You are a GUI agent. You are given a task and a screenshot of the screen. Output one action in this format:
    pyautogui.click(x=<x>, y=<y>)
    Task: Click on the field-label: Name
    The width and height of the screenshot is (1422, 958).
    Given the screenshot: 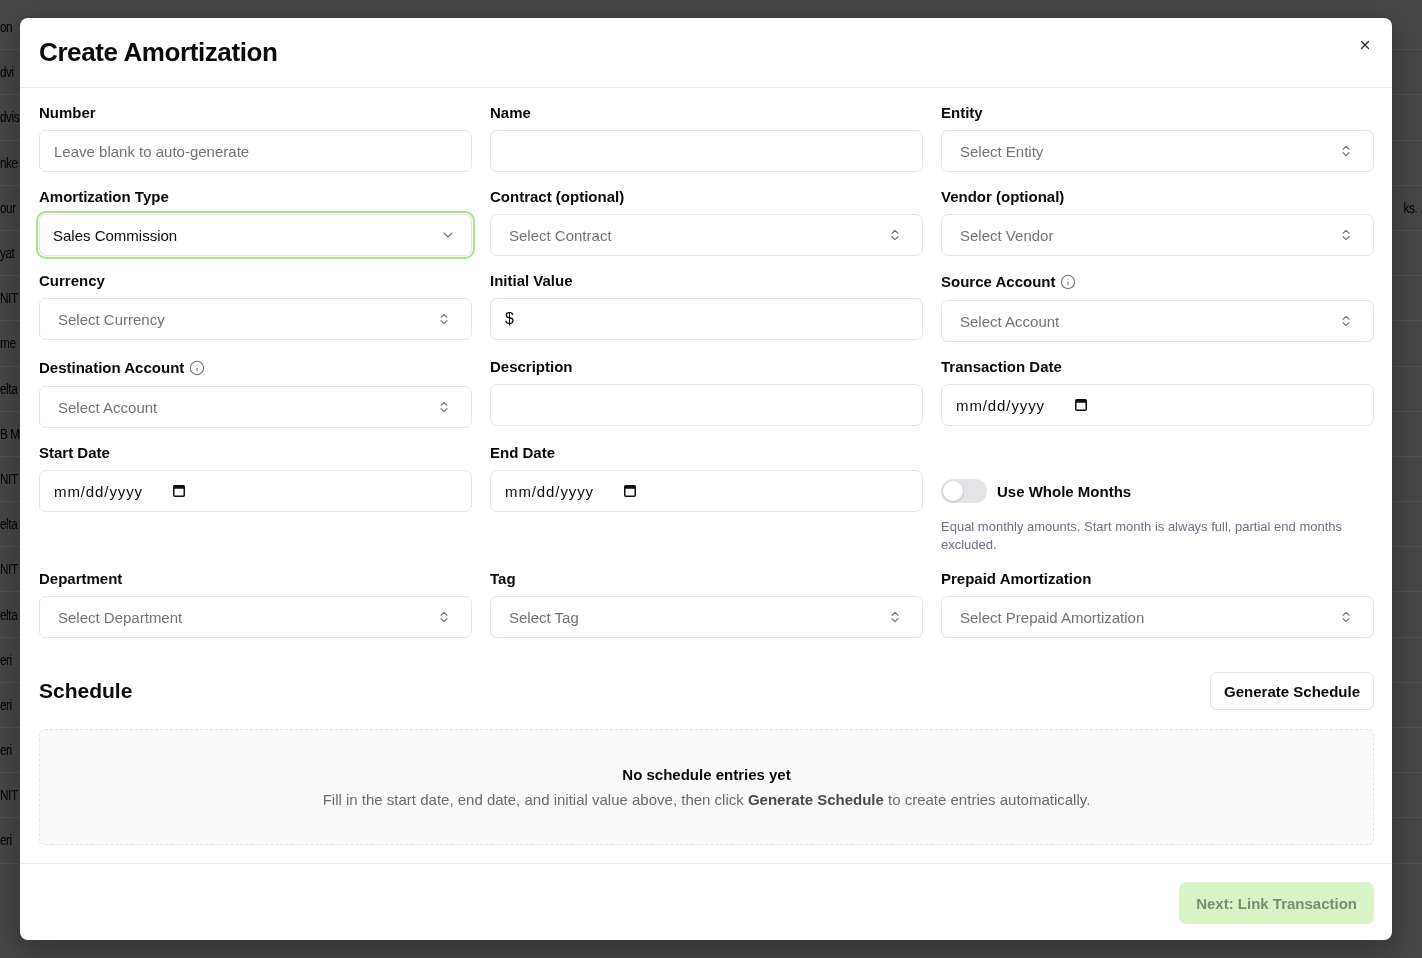 What is the action you would take?
    pyautogui.click(x=510, y=113)
    